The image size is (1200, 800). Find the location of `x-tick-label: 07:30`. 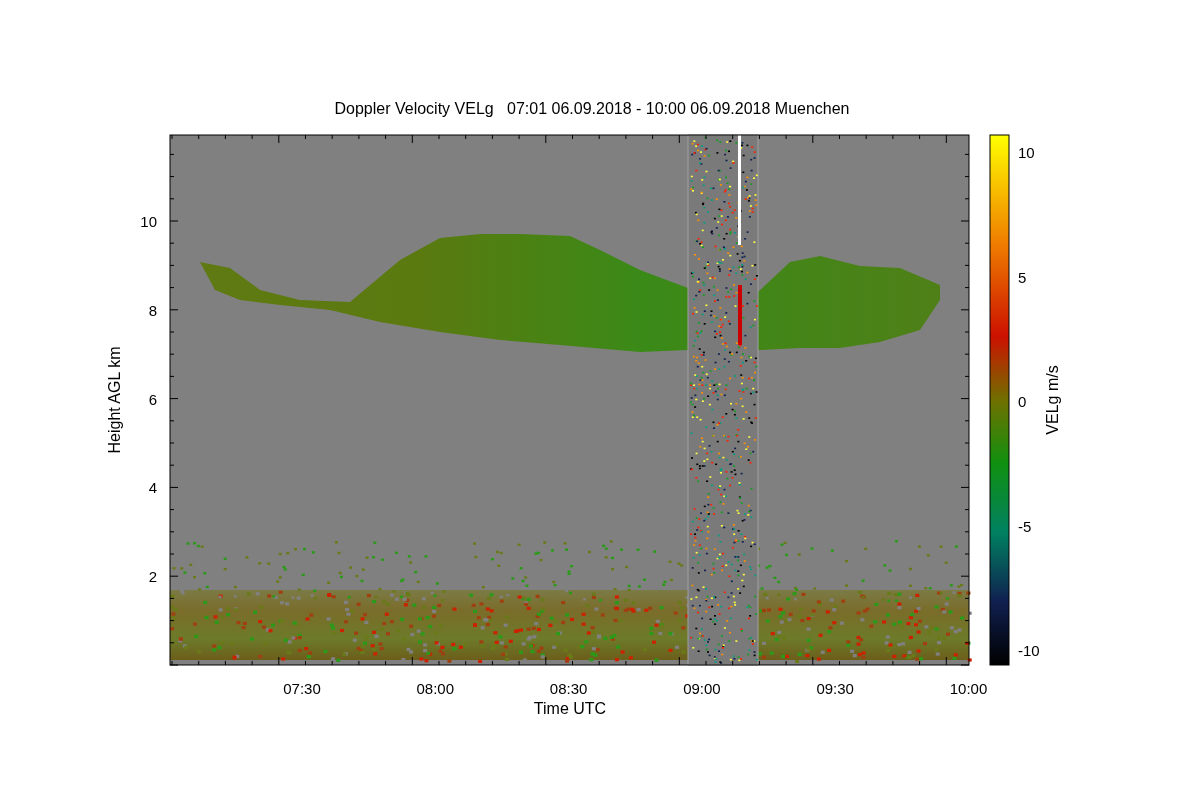

x-tick-label: 07:30 is located at coordinates (302, 688).